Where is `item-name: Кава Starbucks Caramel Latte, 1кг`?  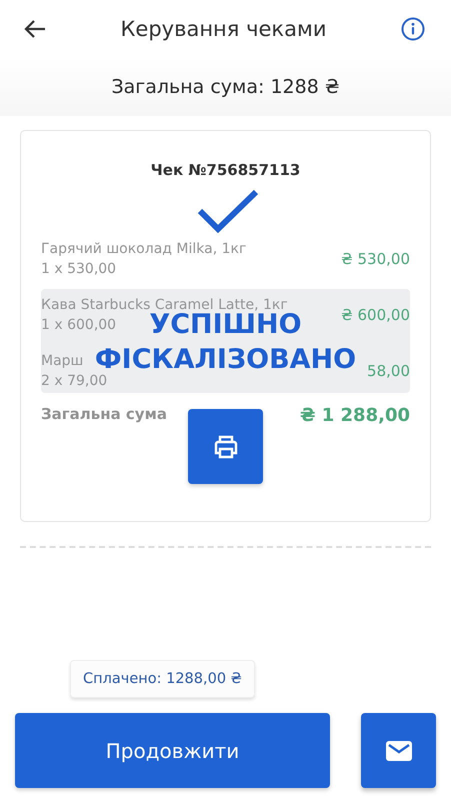 item-name: Кава Starbucks Caramel Latte, 1кг is located at coordinates (164, 305).